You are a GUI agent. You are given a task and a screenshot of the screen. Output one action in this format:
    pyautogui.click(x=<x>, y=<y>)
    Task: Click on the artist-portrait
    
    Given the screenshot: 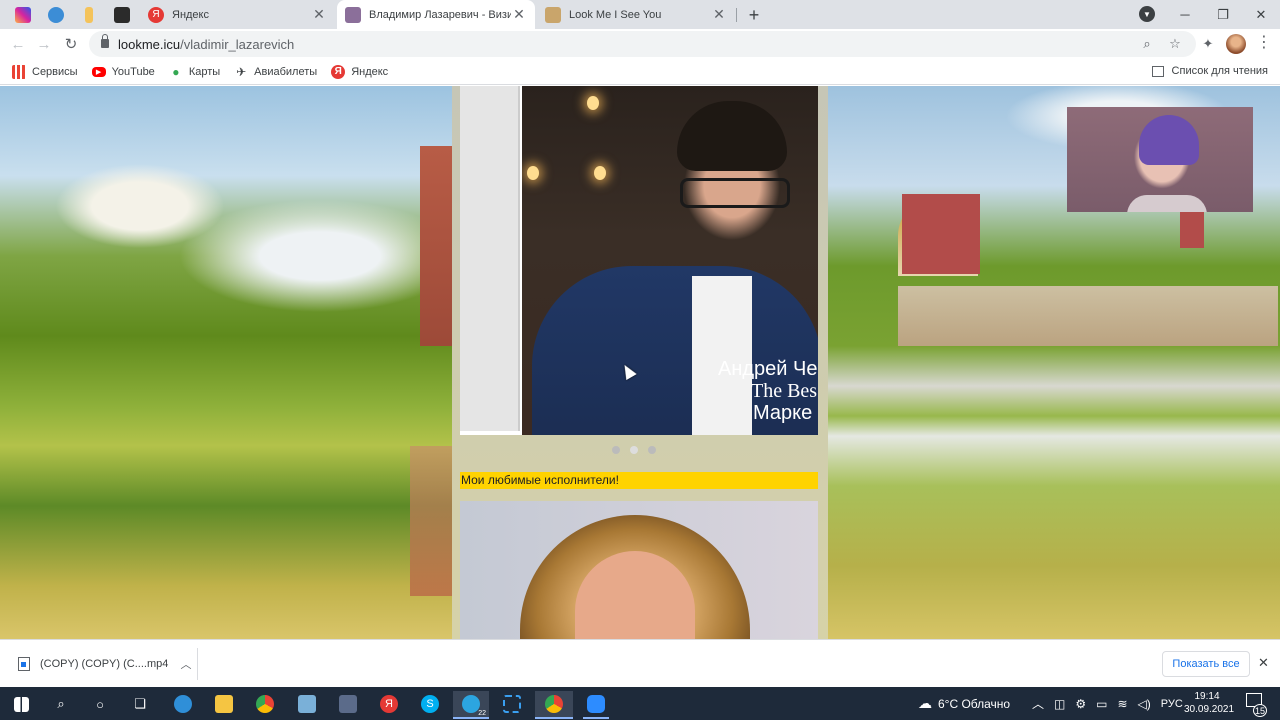 What is the action you would take?
    pyautogui.click(x=639, y=570)
    